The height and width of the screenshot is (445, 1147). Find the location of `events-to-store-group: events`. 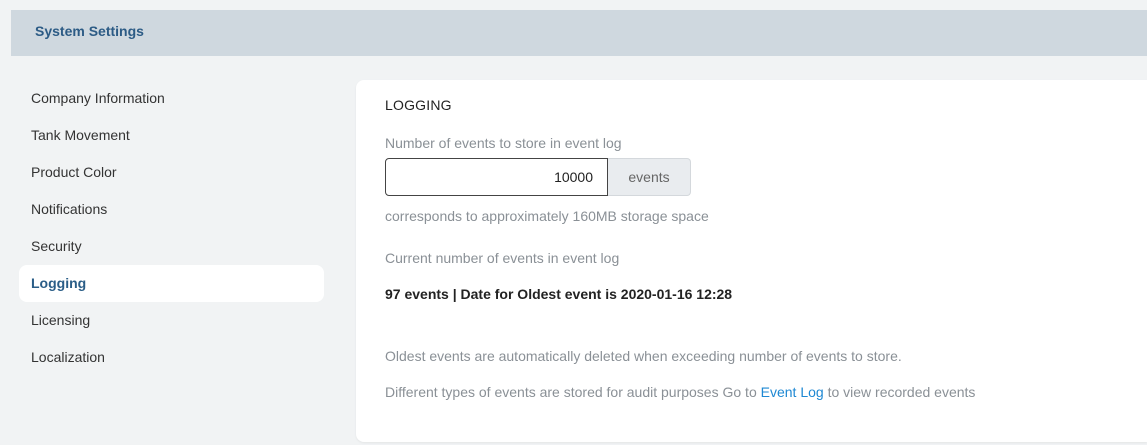

events-to-store-group: events is located at coordinates (538, 177).